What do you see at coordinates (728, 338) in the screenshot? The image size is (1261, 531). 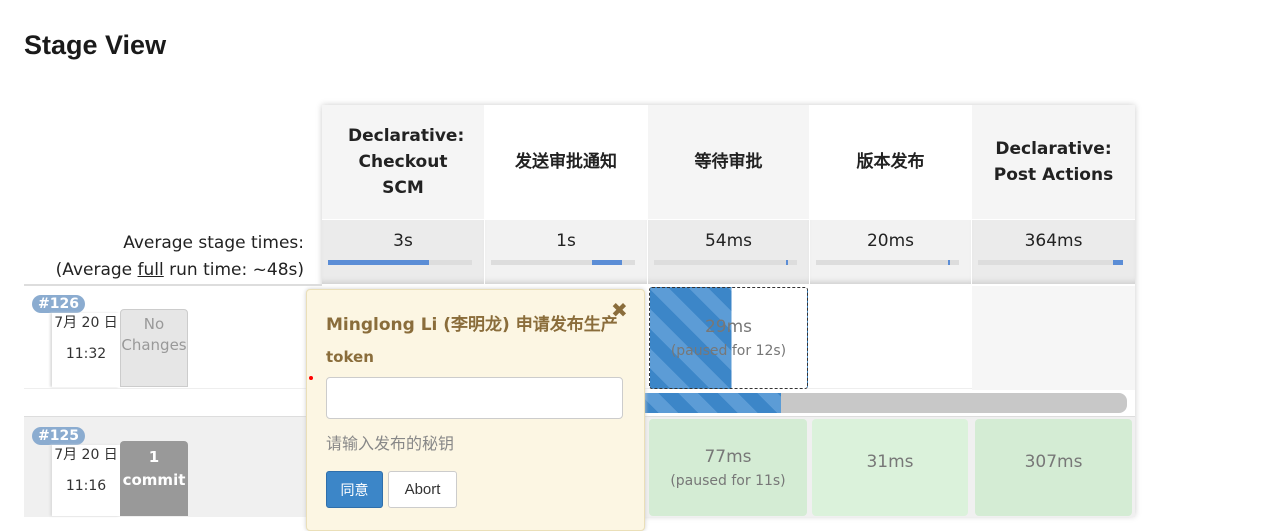 I see `stage-cell-126-wait: 29ms (paused for 12s)` at bounding box center [728, 338].